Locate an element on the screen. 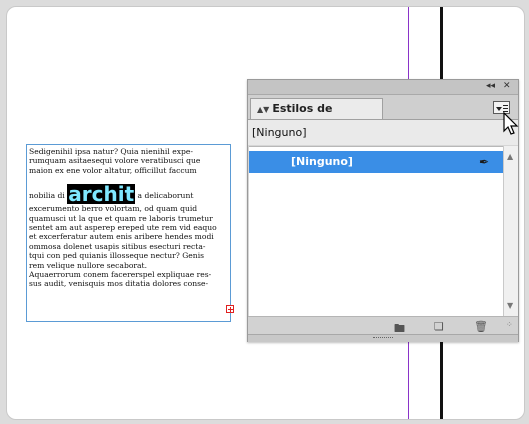 Image resolution: width=529 pixels, height=424 pixels. tab-character-styles: ▲▼Estilos de carácter is located at coordinates (316, 117).